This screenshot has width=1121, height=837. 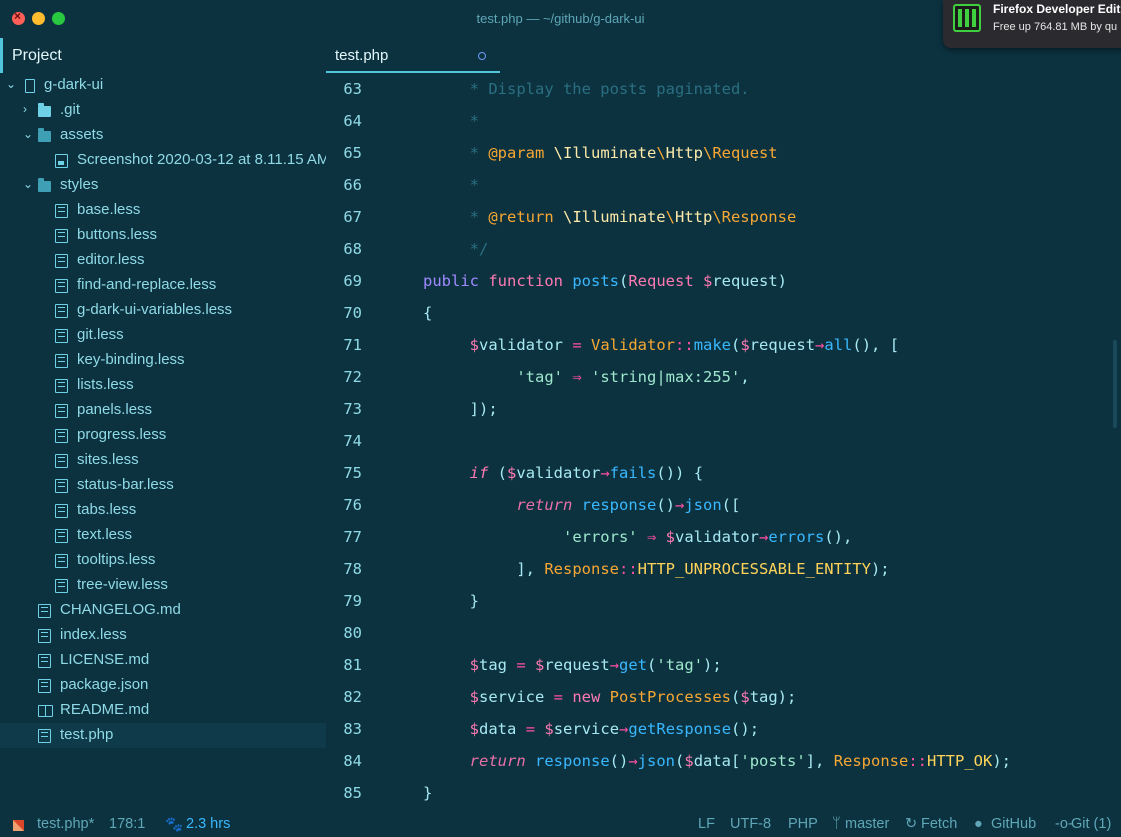 I want to click on code-line: 81 $tag = $request→get('tag');, so click(x=723, y=665).